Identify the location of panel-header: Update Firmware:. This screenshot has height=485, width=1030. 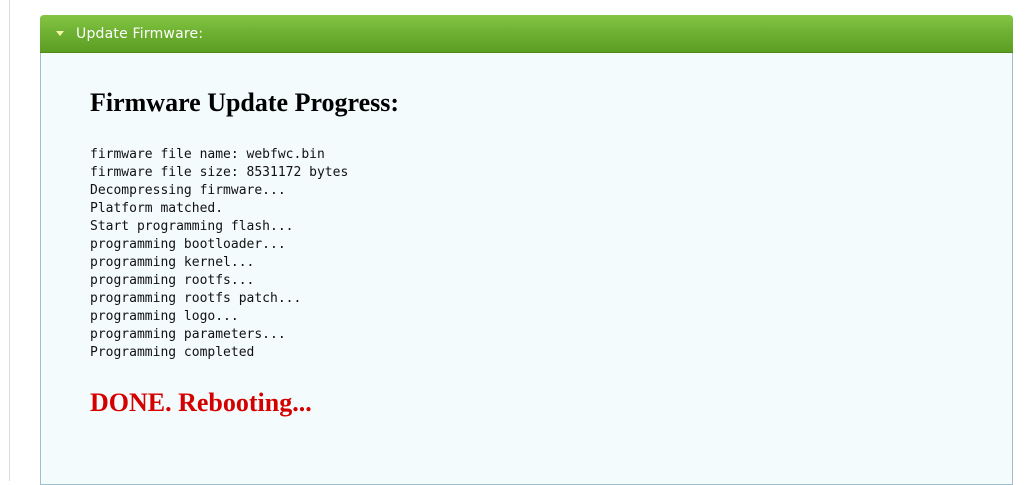
(526, 34).